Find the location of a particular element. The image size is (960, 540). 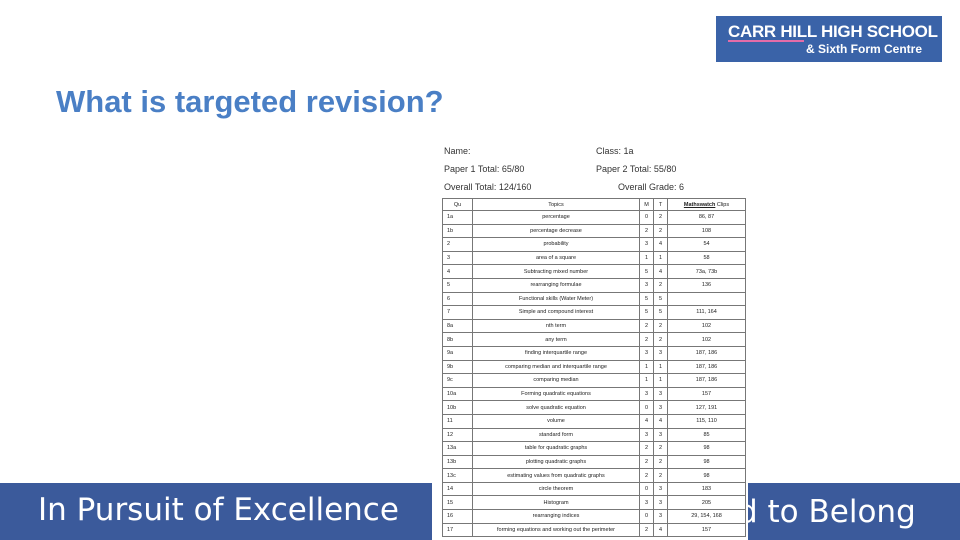

table-row: 1b percentage decrease 2 2 108 is located at coordinates (594, 231).